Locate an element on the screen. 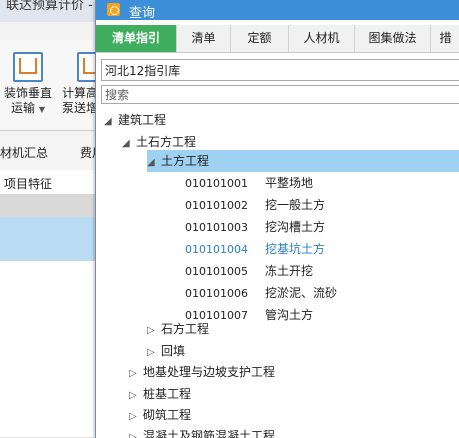 Image resolution: width=459 pixels, height=438 pixels. item-code: 010101004 is located at coordinates (216, 249).